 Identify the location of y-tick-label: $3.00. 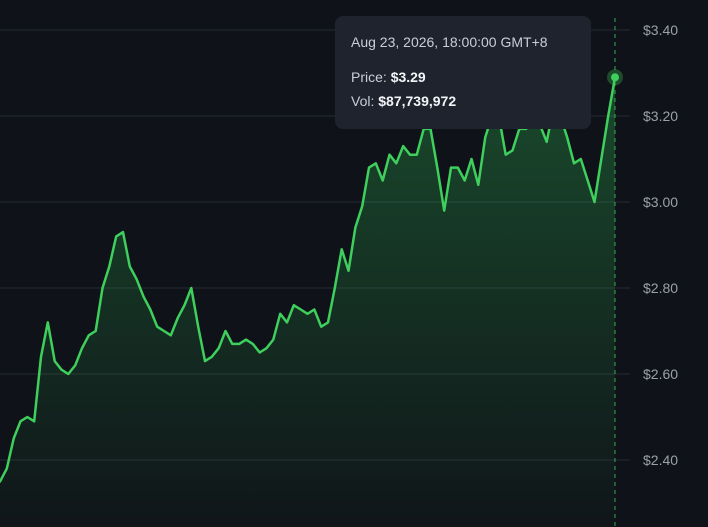
(660, 202).